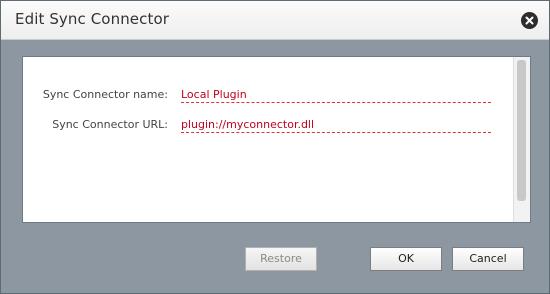  What do you see at coordinates (275, 20) in the screenshot?
I see `dialog-titlebar: Edit Sync Connector` at bounding box center [275, 20].